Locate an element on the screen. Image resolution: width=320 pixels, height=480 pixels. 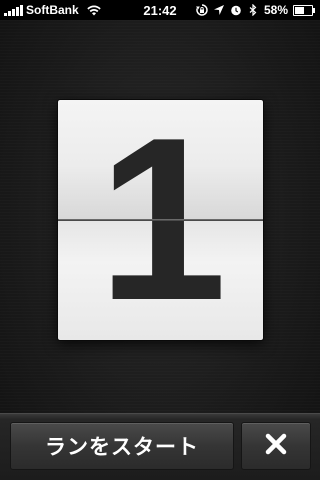
close-button is located at coordinates (276, 446).